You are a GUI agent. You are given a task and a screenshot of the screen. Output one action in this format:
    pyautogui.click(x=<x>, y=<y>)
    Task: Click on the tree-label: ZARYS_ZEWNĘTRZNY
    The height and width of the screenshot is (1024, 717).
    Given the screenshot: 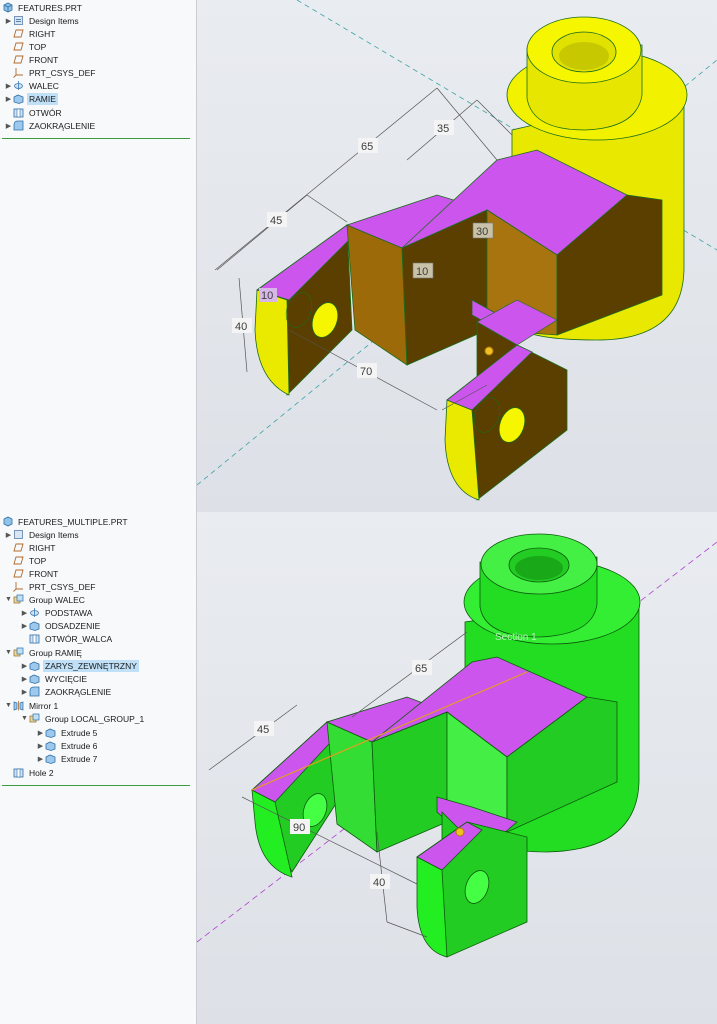 What is the action you would take?
    pyautogui.click(x=91, y=665)
    